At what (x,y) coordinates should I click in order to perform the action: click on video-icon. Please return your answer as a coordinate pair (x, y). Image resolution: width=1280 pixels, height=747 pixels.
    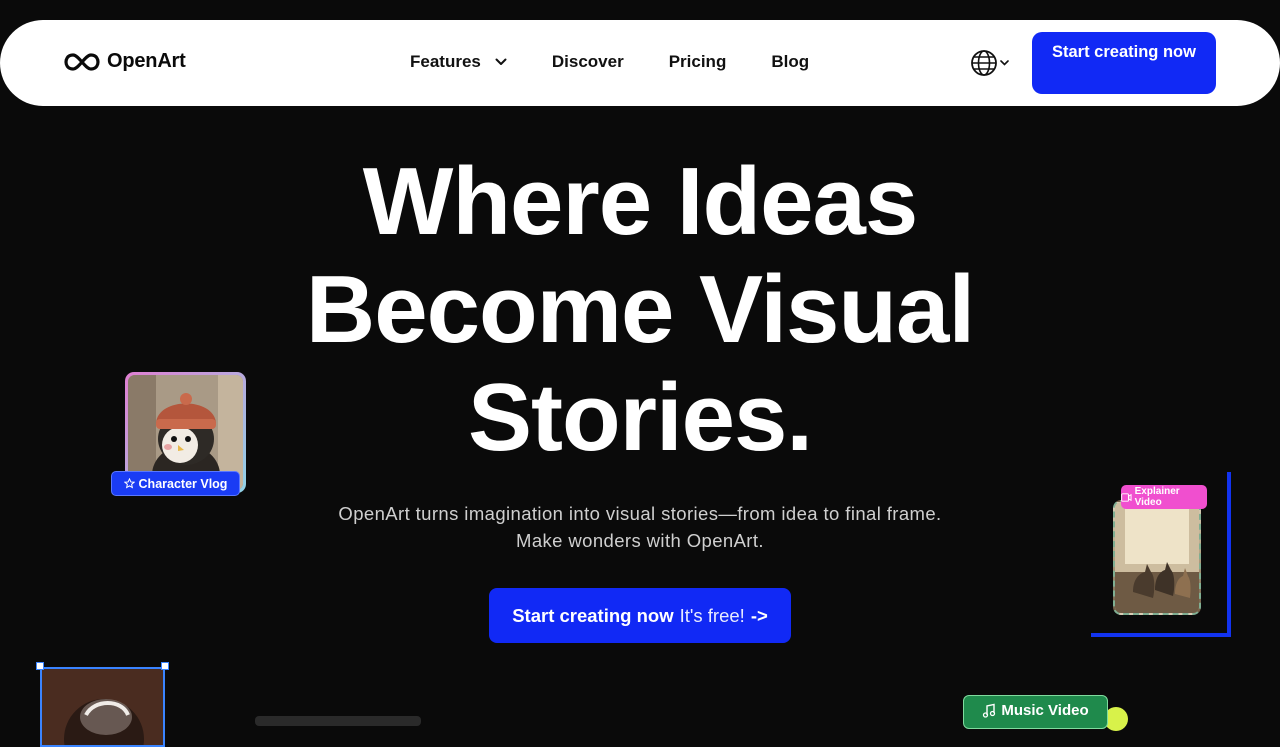
    Looking at the image, I should click on (1126, 497).